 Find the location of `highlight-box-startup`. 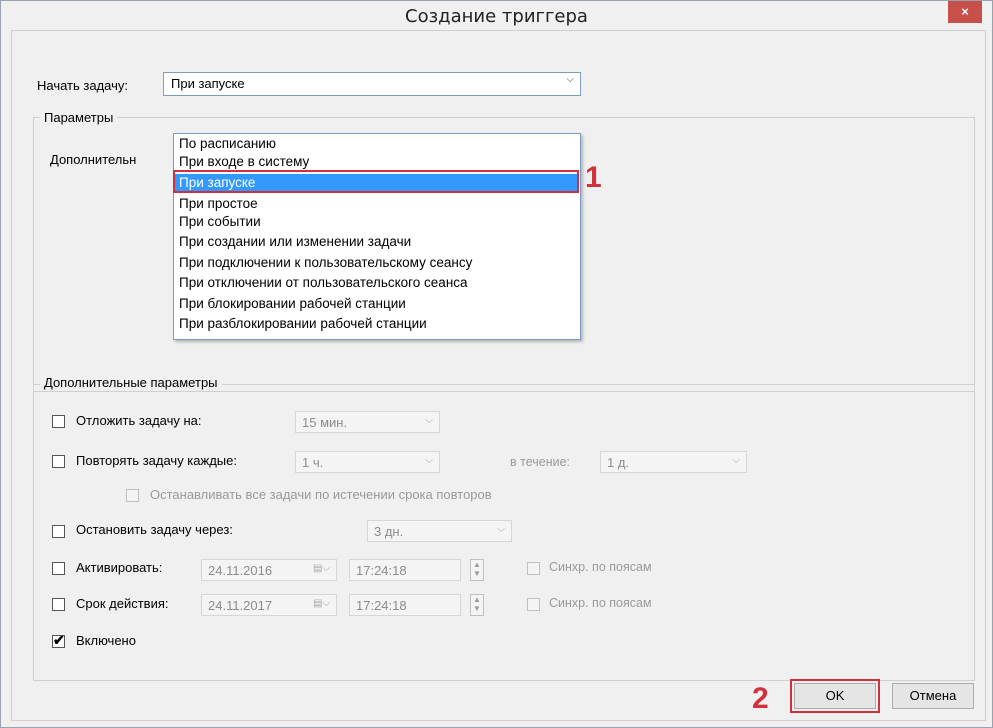

highlight-box-startup is located at coordinates (376, 181).